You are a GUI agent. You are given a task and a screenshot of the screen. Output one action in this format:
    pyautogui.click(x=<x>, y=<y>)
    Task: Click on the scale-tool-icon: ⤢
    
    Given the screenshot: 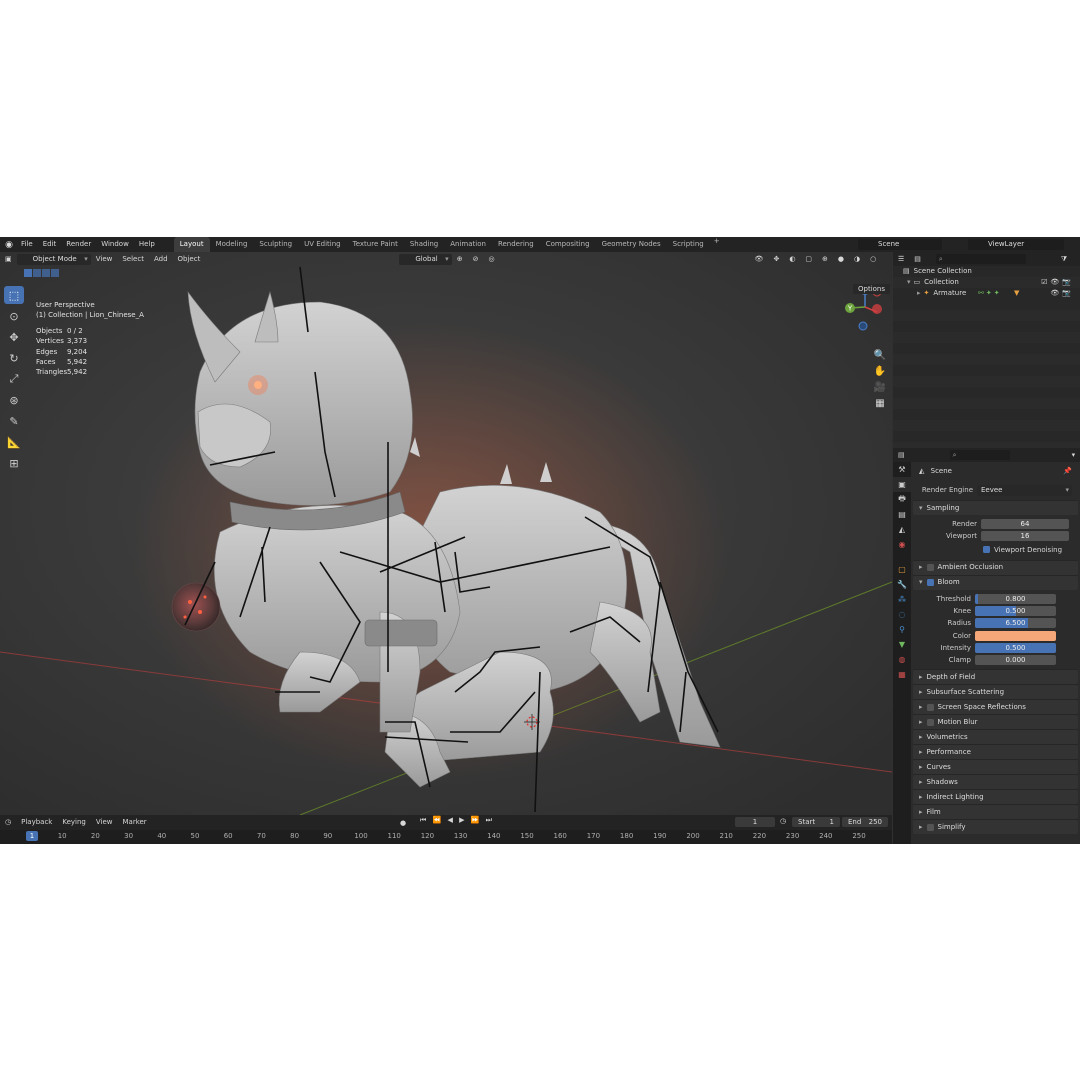 What is the action you would take?
    pyautogui.click(x=14, y=379)
    